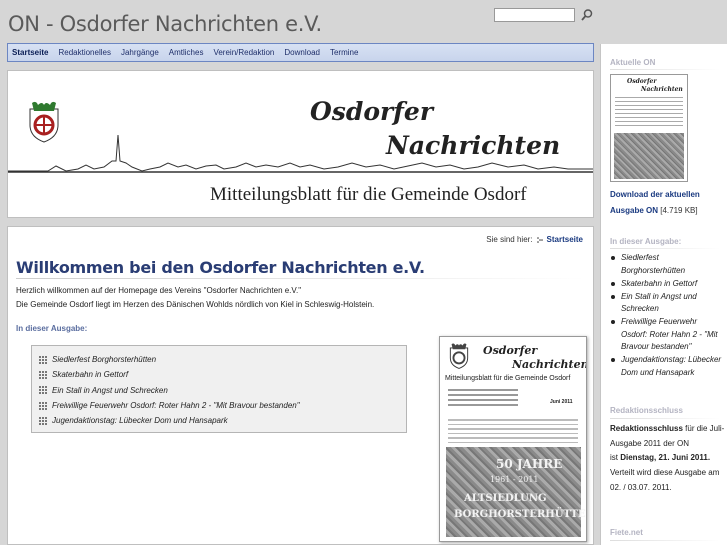  Describe the element at coordinates (509, 239) in the screenshot. I see `breadcrumb-prefix: Sie sind hier:` at that location.